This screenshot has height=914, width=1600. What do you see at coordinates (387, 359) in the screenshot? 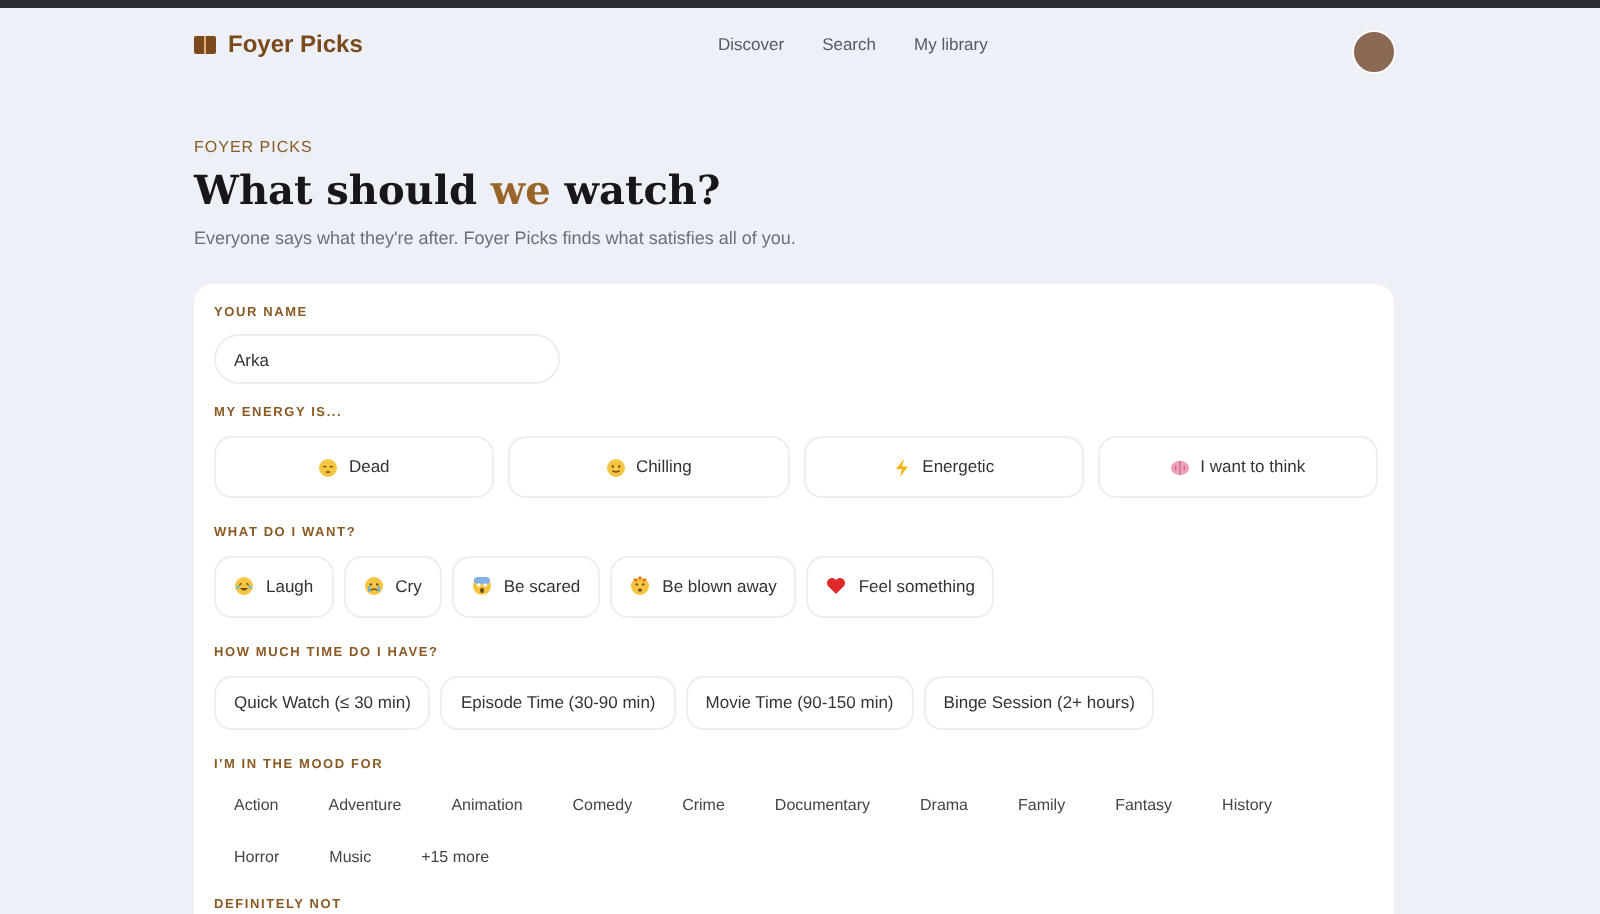
I see `name-field: Arka` at bounding box center [387, 359].